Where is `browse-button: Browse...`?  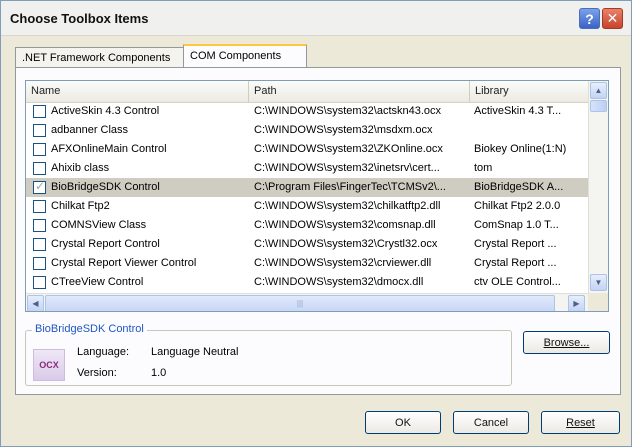
browse-button: Browse... is located at coordinates (566, 342).